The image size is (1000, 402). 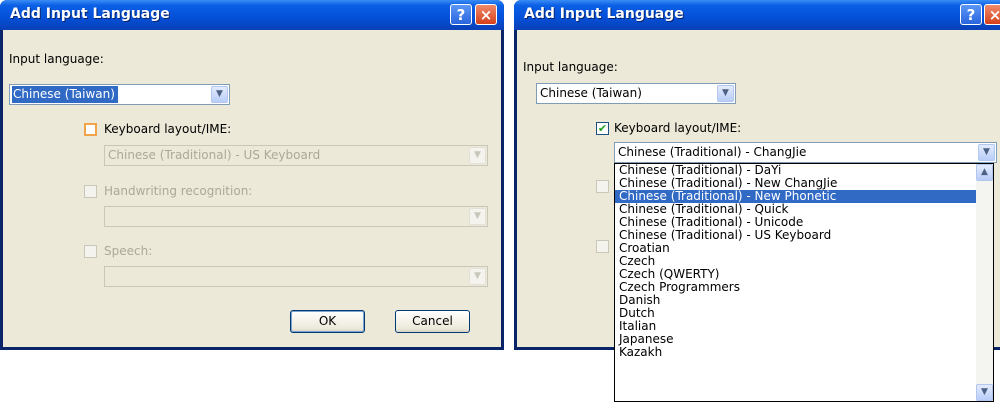 What do you see at coordinates (128, 251) in the screenshot?
I see `speech-label: Speech:` at bounding box center [128, 251].